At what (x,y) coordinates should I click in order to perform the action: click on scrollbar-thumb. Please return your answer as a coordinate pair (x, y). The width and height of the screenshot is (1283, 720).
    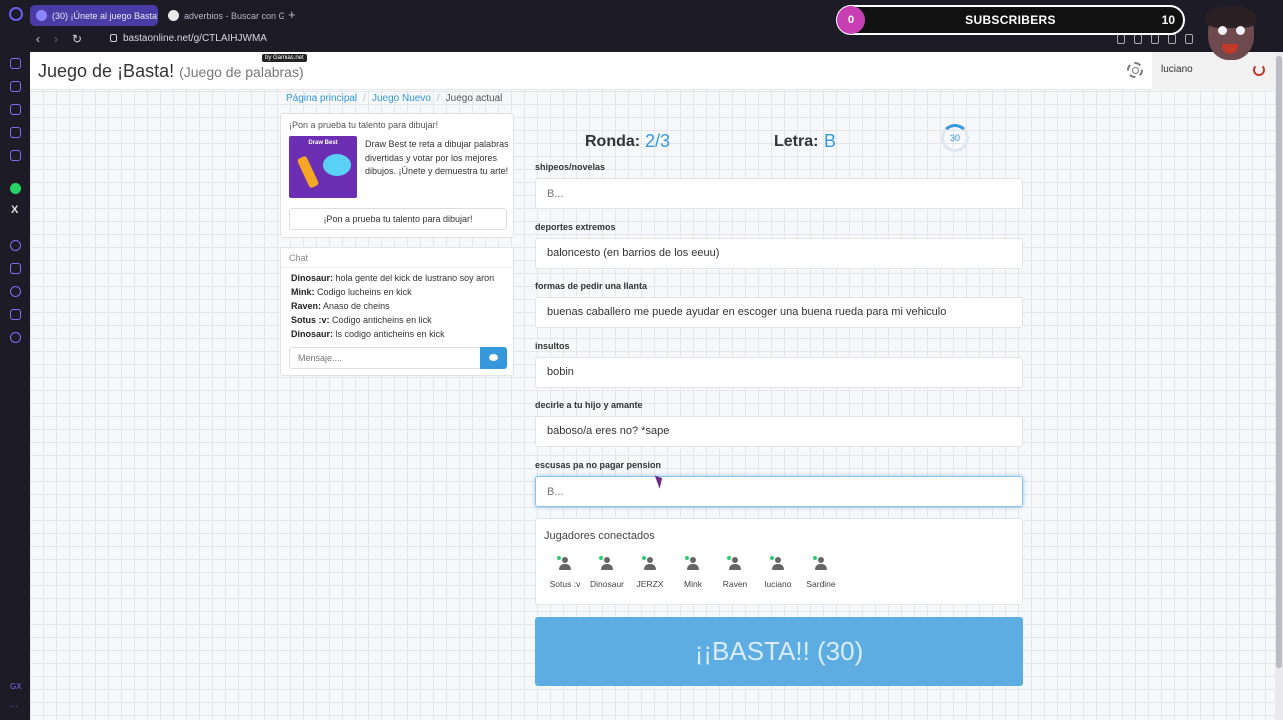
    Looking at the image, I should click on (1279, 362).